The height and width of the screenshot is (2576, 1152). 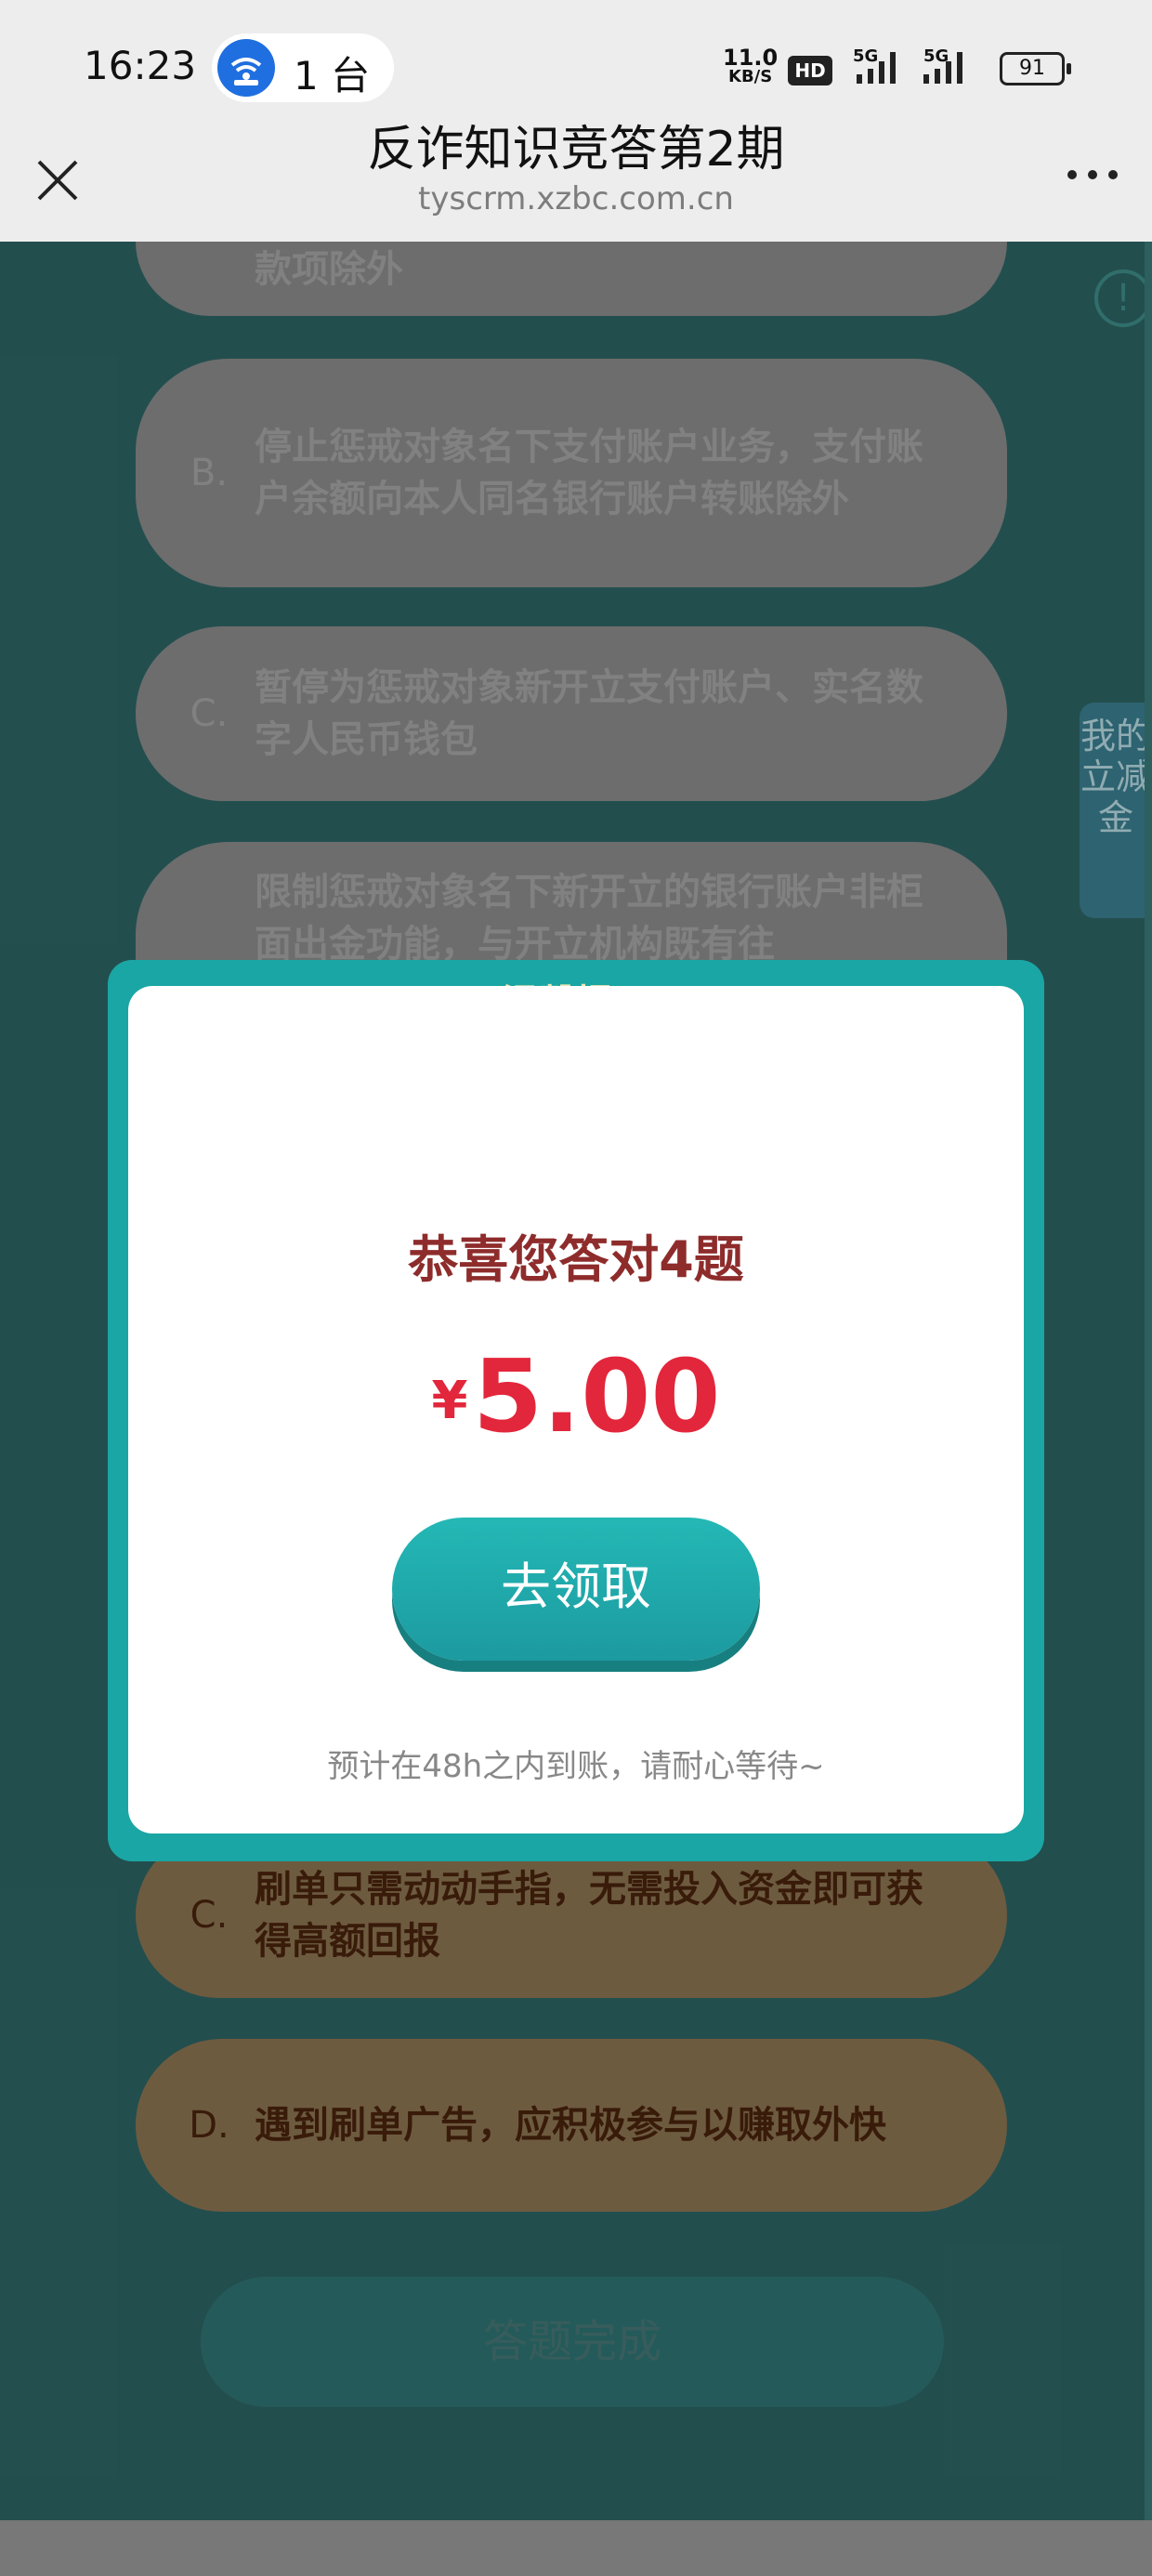 I want to click on info-icon: !, so click(x=1123, y=298).